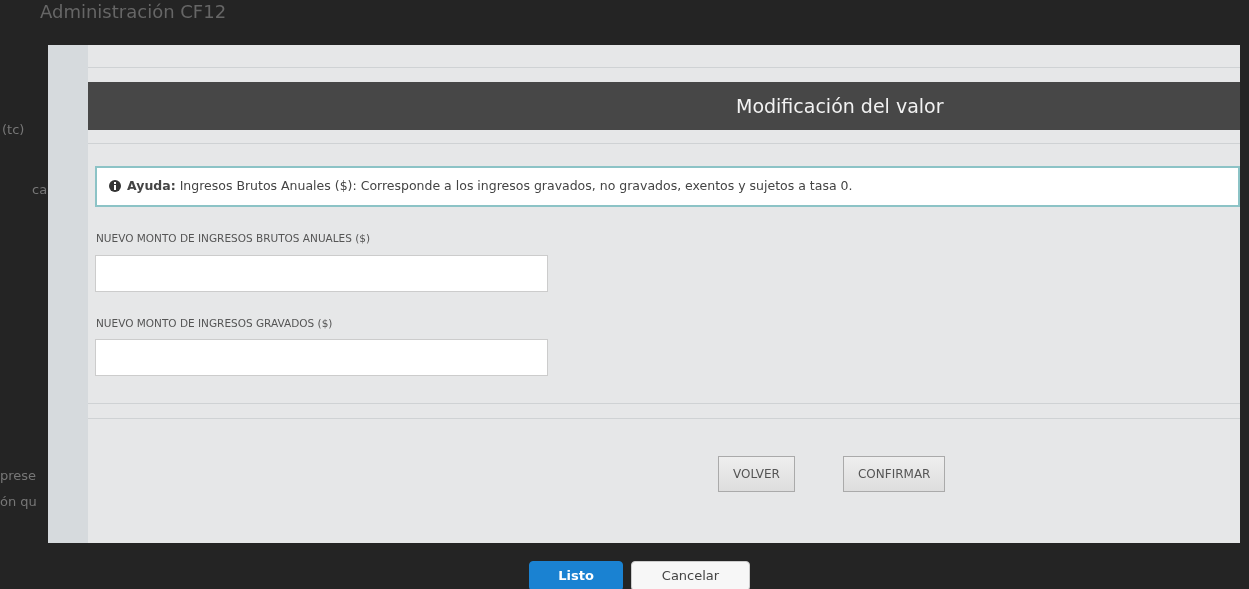  Describe the element at coordinates (215, 323) in the screenshot. I see `field-label: NUEVO MONTO DE INGRESOS GRAVADOS ($)` at that location.